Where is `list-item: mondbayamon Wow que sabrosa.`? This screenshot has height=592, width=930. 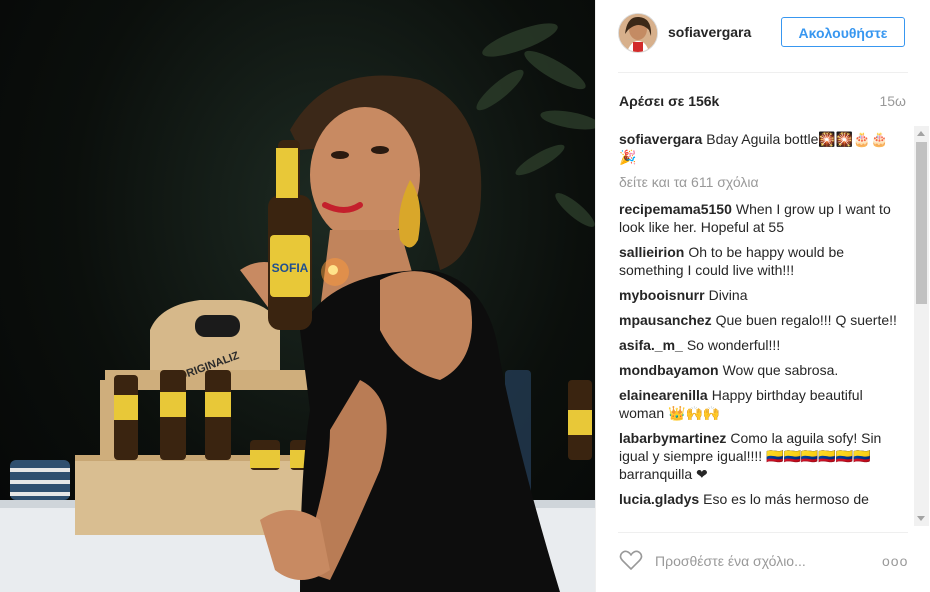
list-item: mondbayamon Wow que sabrosa. is located at coordinates (762, 370).